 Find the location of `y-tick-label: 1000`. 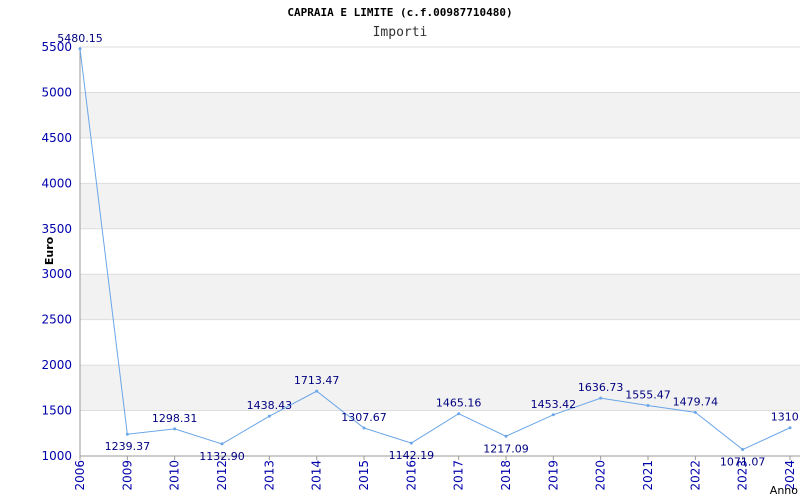

y-tick-label: 1000 is located at coordinates (56, 456).